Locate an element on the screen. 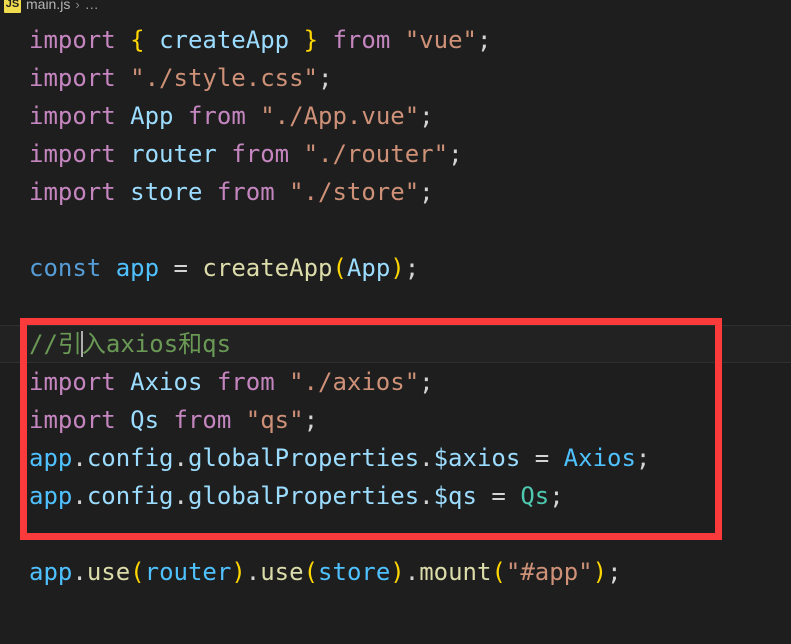 This screenshot has height=644, width=791. code-token: "./style.css" is located at coordinates (224, 78).